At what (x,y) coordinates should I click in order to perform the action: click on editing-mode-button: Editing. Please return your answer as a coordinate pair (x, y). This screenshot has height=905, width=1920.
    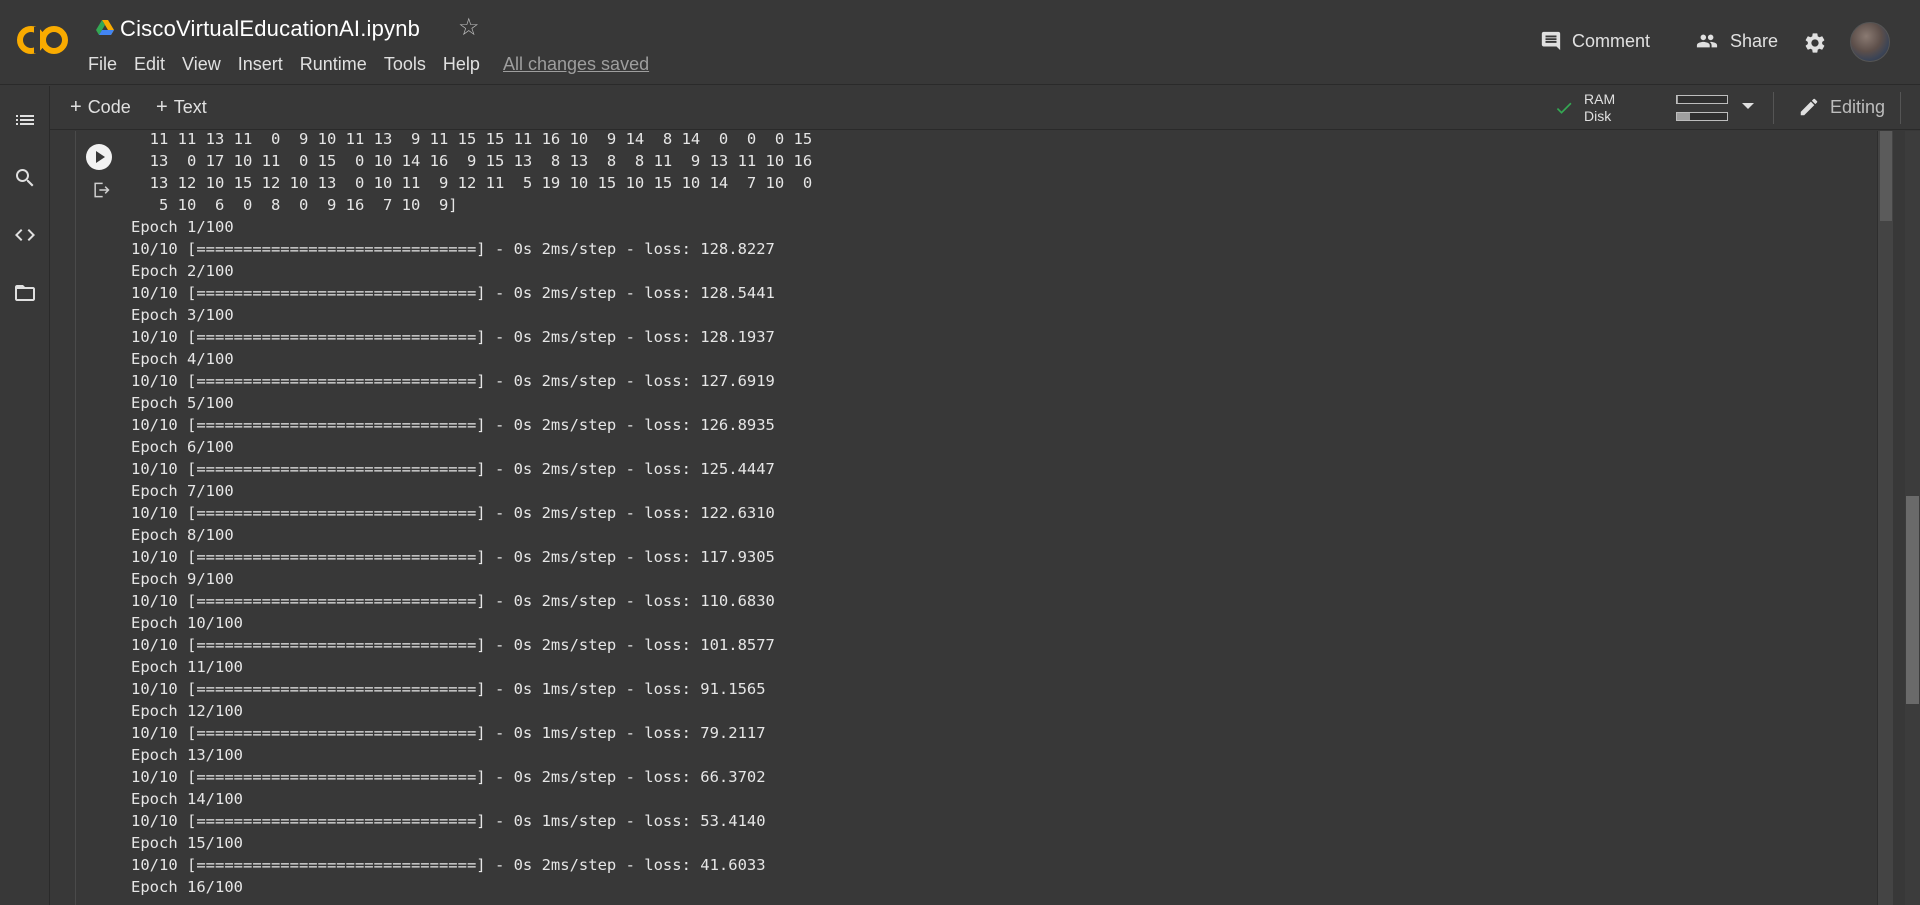
    Looking at the image, I should click on (1841, 107).